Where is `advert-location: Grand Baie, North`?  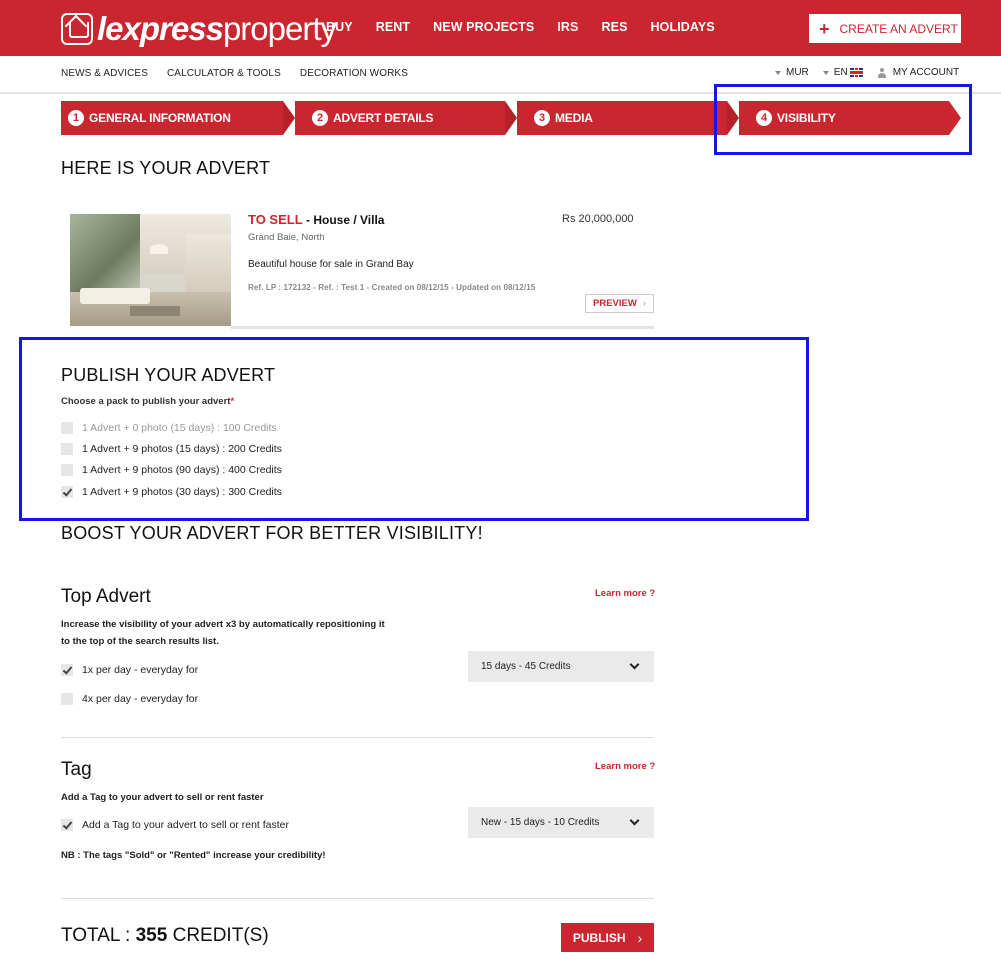
advert-location: Grand Baie, North is located at coordinates (286, 237).